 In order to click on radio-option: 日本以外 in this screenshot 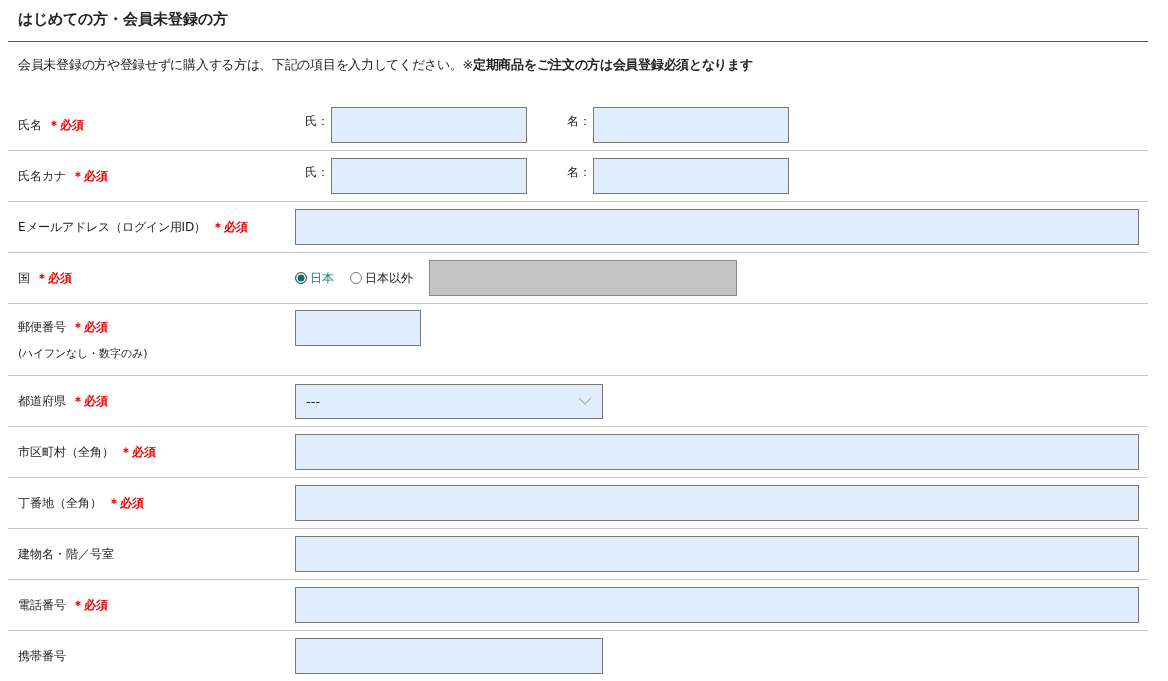, I will do `click(381, 278)`.